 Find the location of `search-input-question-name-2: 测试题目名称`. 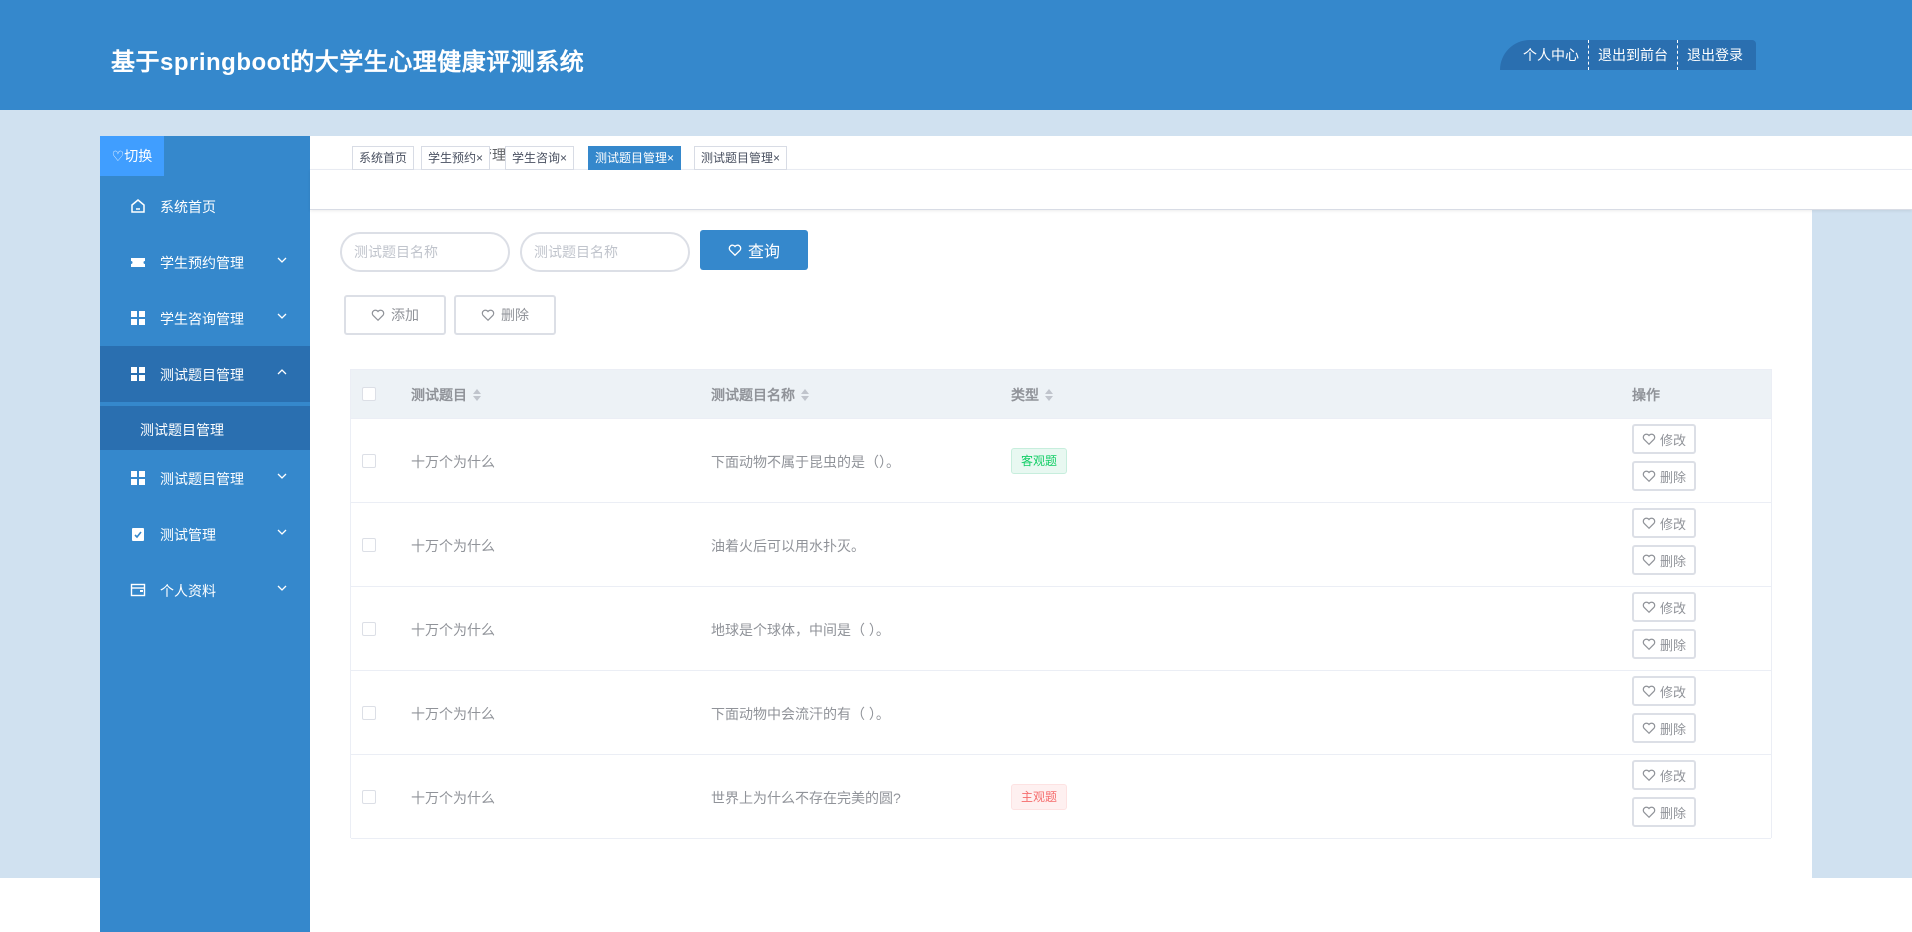

search-input-question-name-2: 测试题目名称 is located at coordinates (605, 252).